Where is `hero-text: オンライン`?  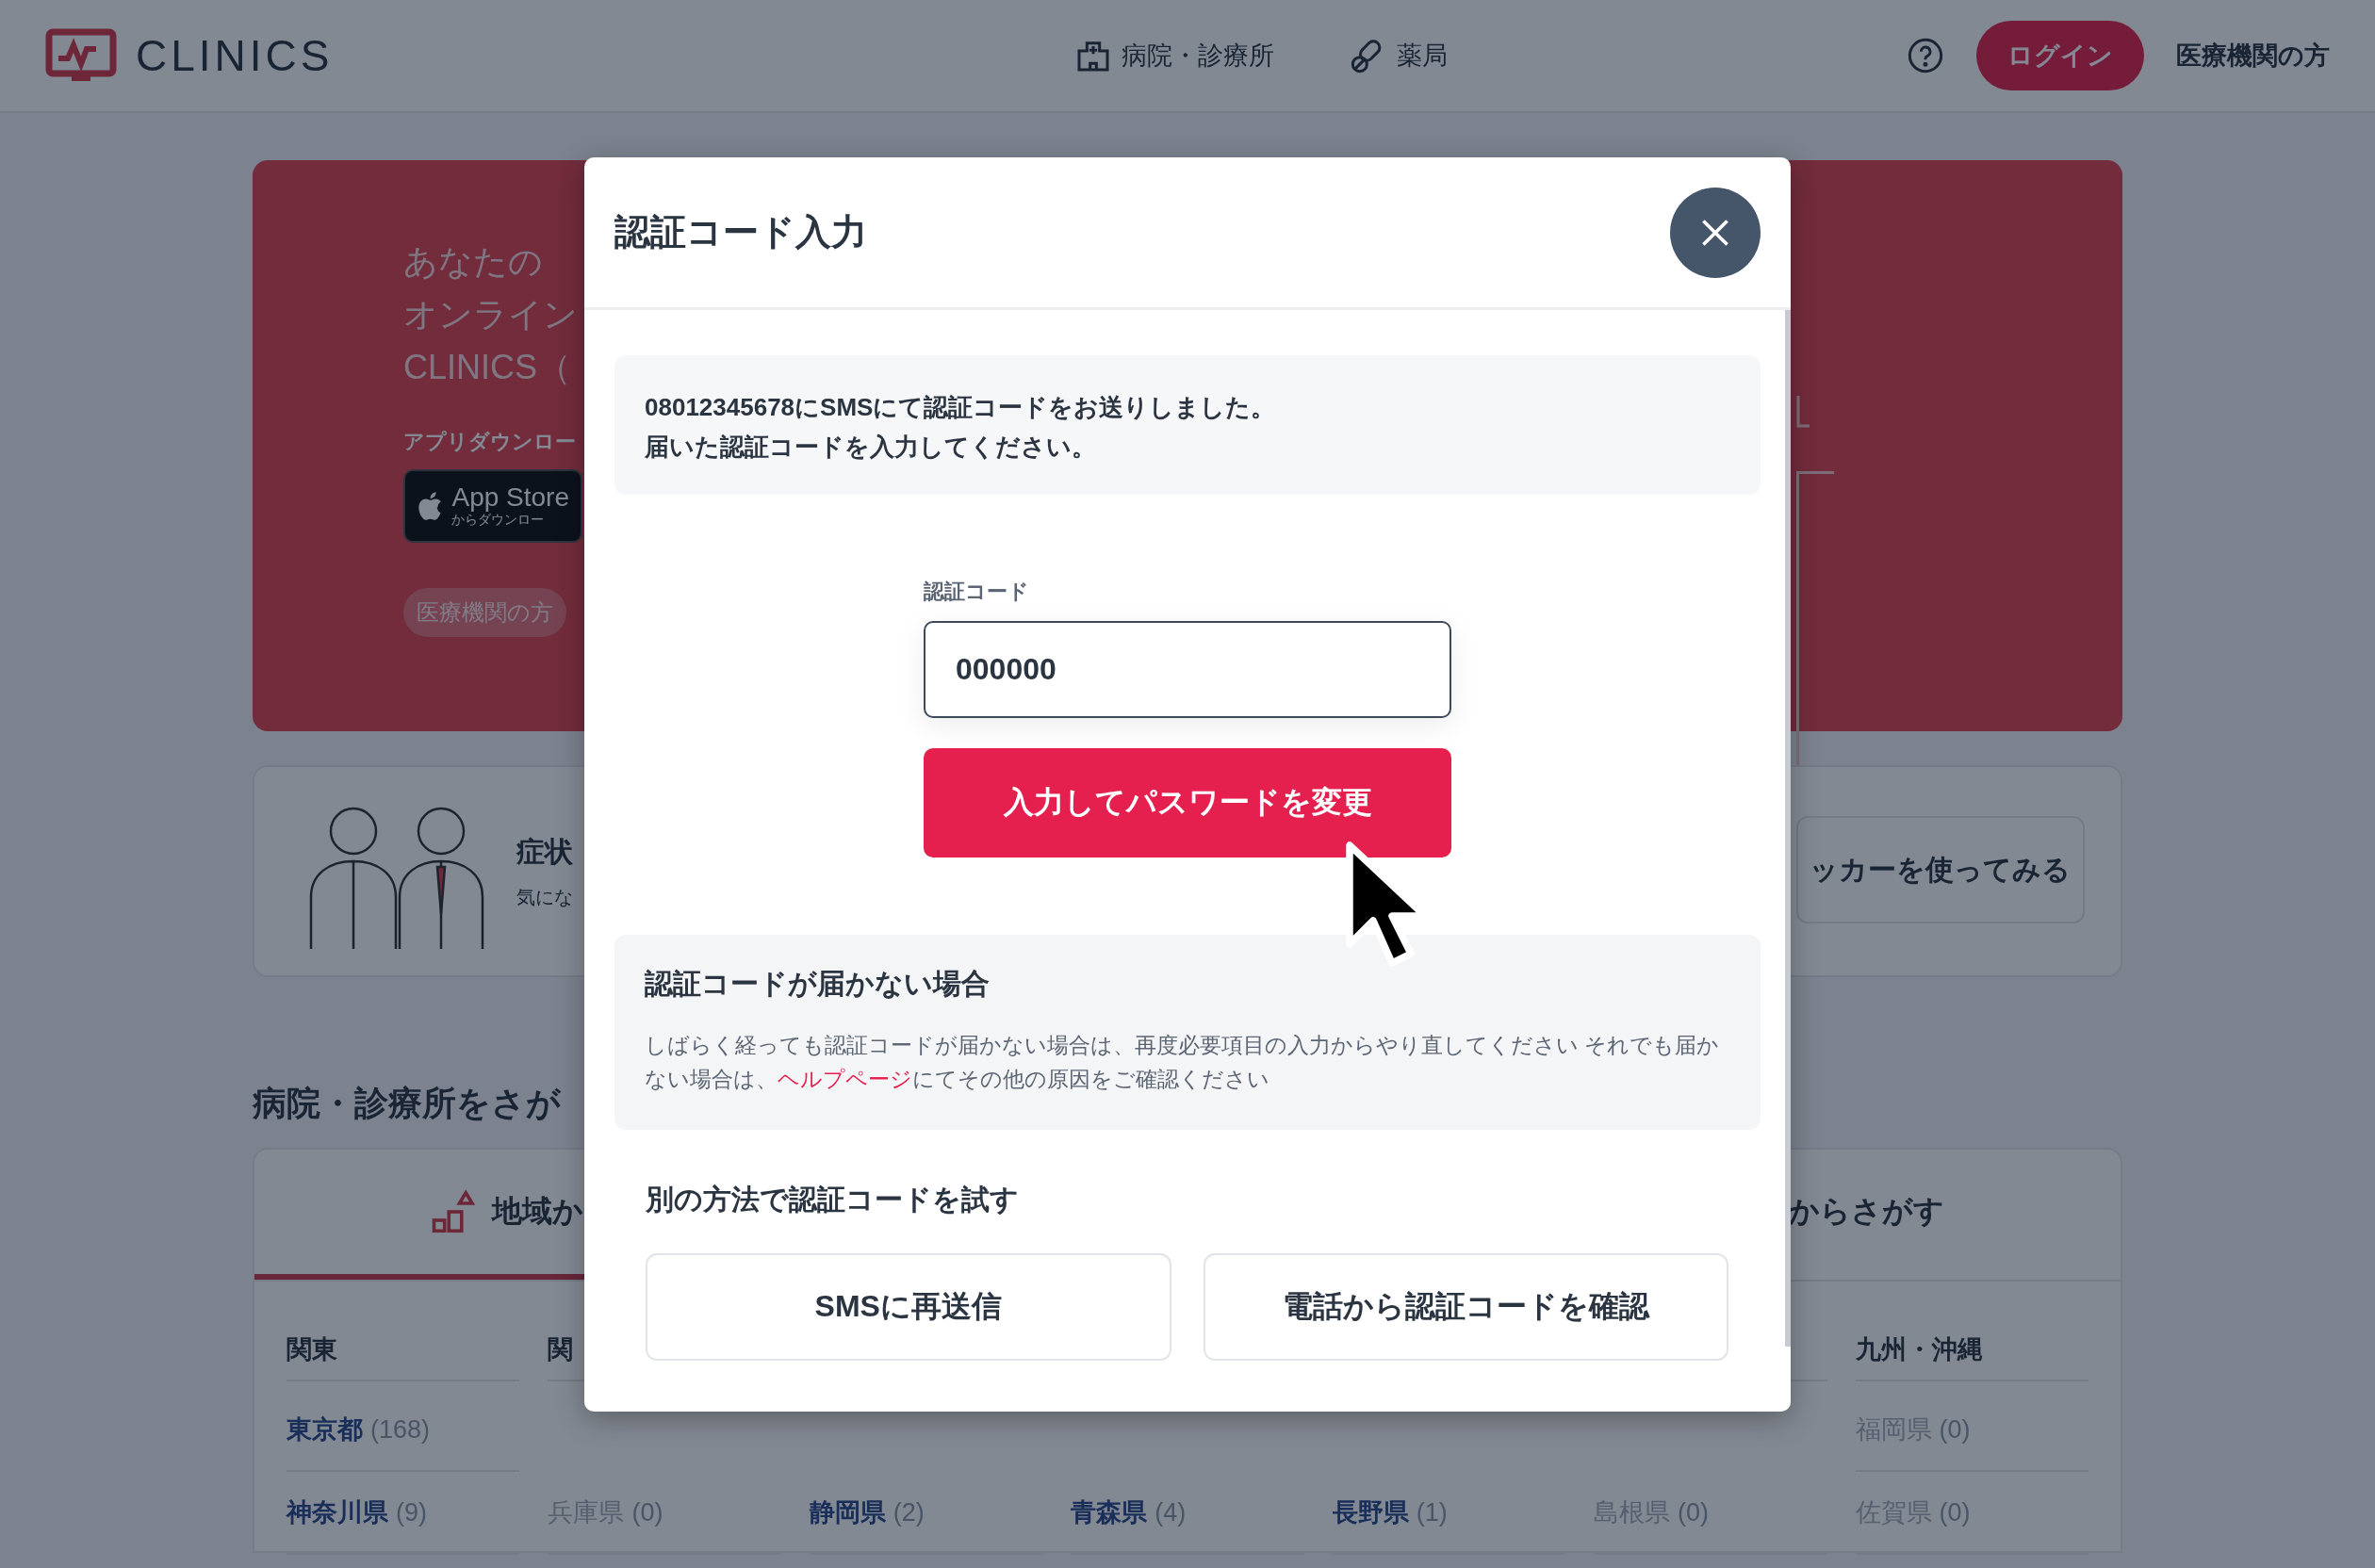
hero-text: オンライン is located at coordinates (490, 314).